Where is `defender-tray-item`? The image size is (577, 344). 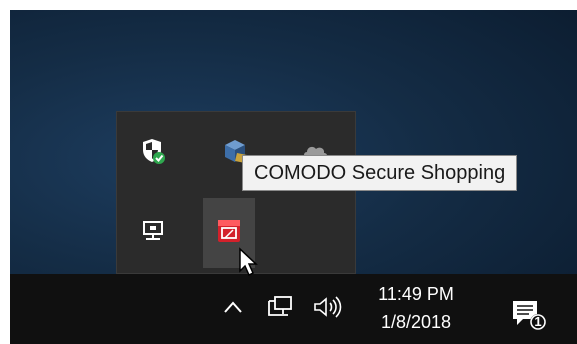 defender-tray-item is located at coordinates (153, 153).